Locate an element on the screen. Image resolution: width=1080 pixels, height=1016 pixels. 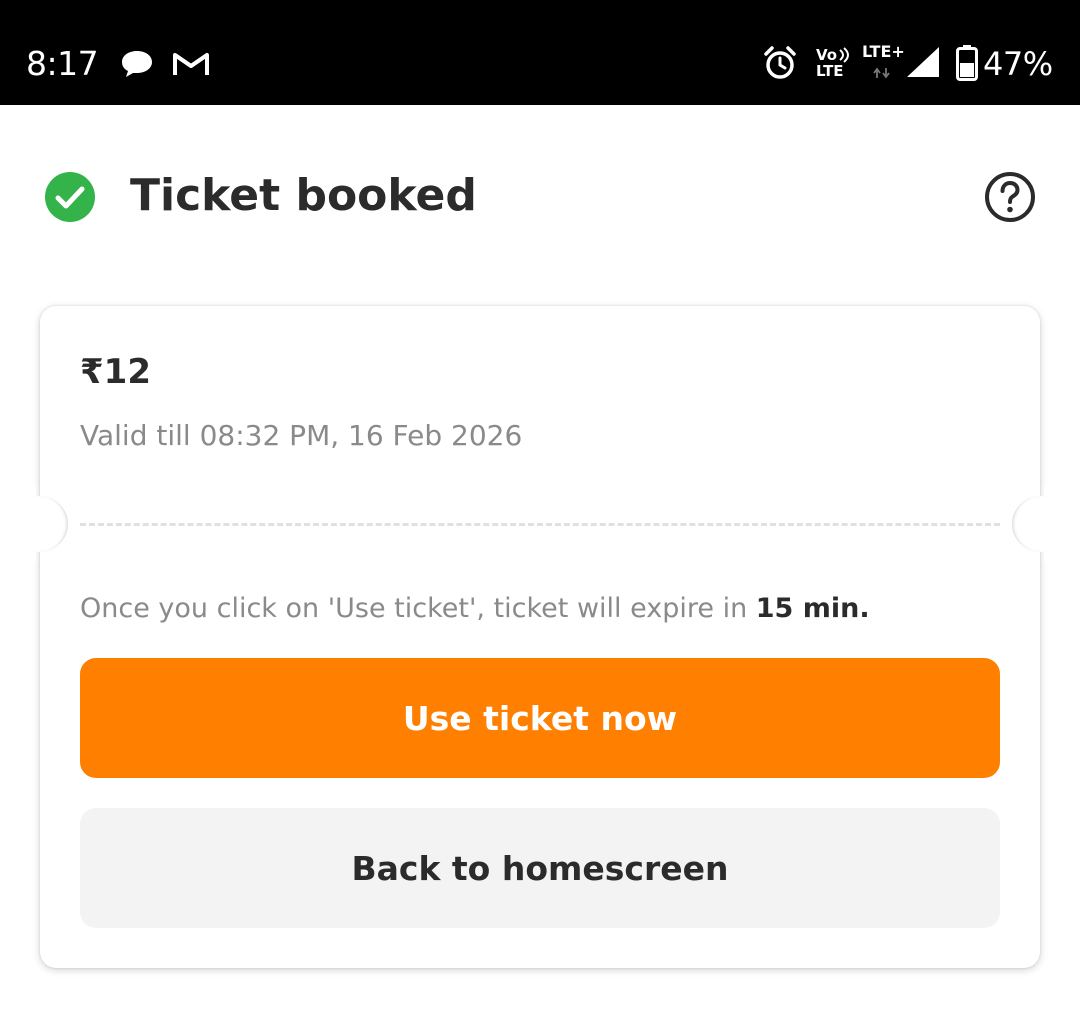
help-circle-icon is located at coordinates (1010, 197).